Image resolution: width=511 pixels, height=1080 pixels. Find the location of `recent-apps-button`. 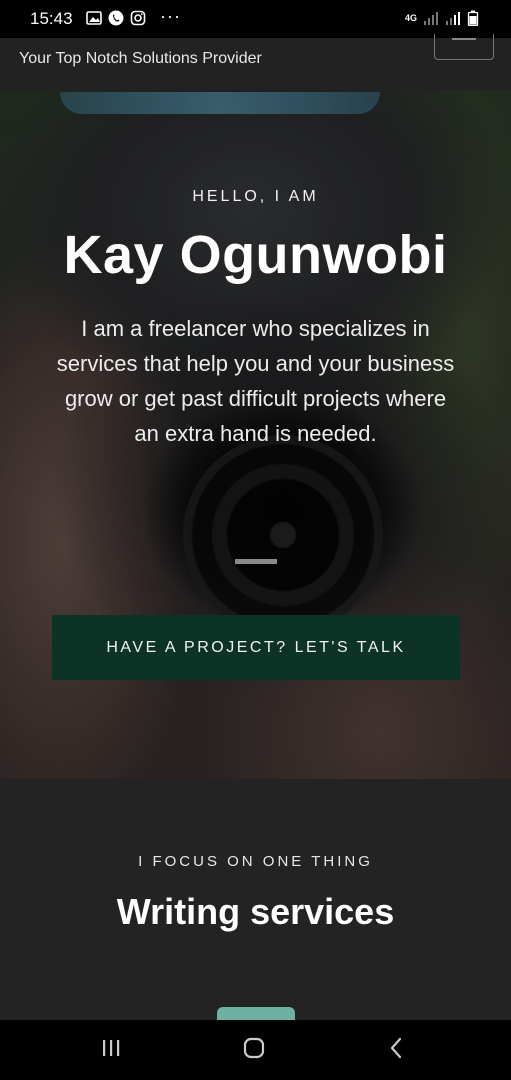

recent-apps-button is located at coordinates (111, 1050).